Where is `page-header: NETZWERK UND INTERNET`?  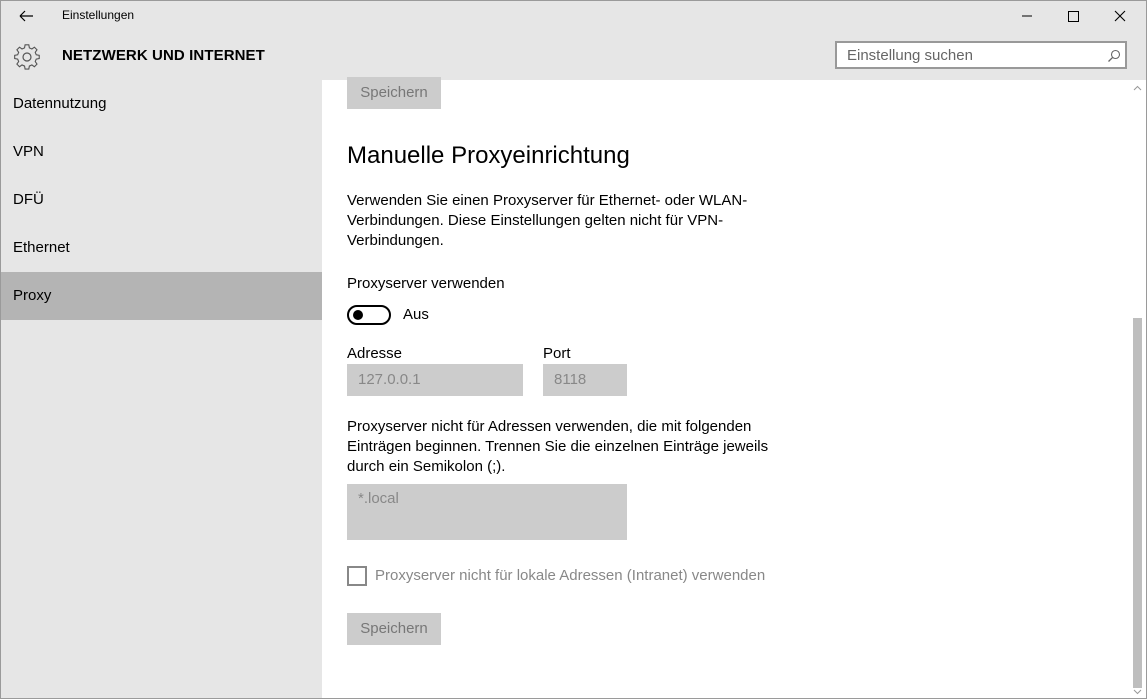 page-header: NETZWERK UND INTERNET is located at coordinates (573, 55).